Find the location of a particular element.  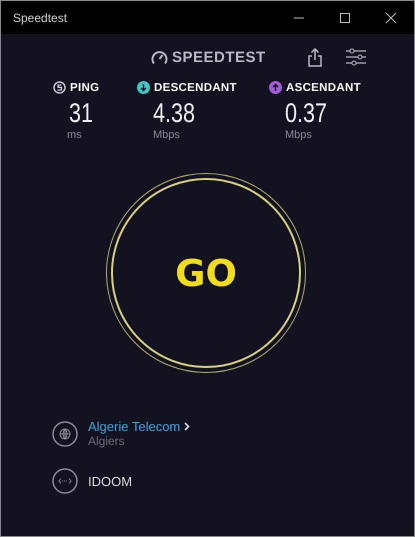

chevron-icon is located at coordinates (187, 426).